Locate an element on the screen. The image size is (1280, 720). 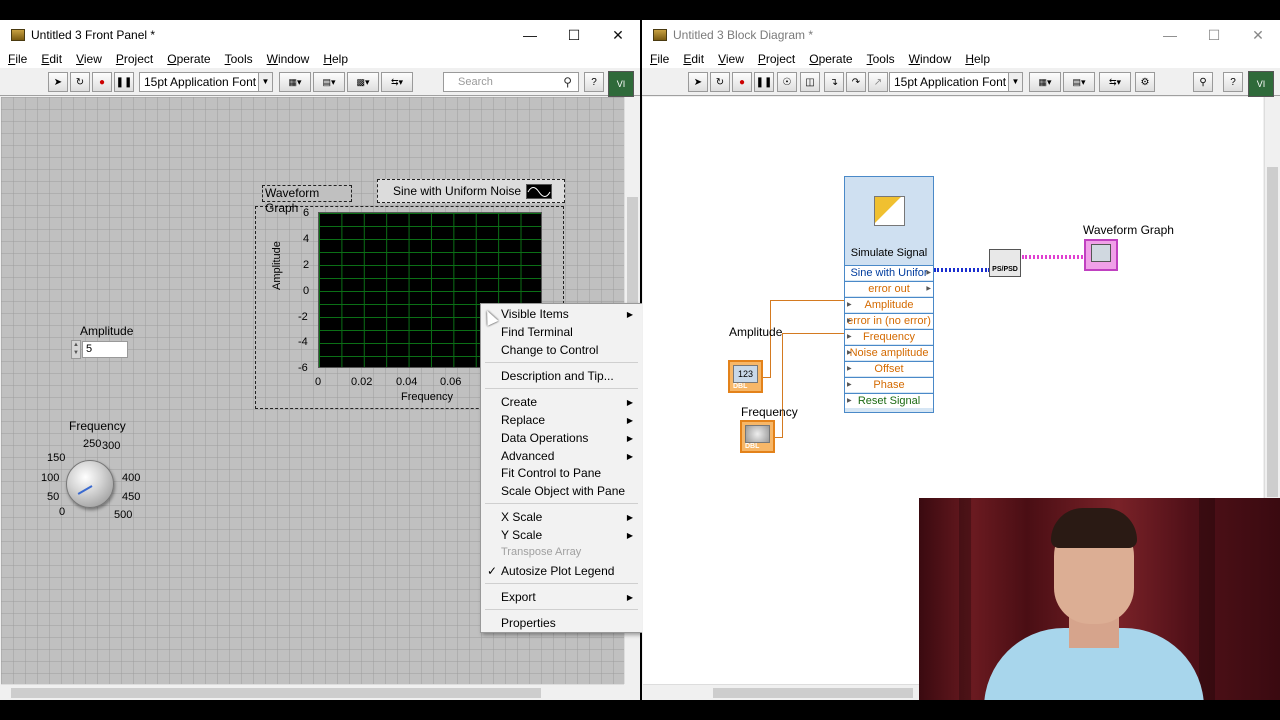
frequency-knob is located at coordinates (90, 484).